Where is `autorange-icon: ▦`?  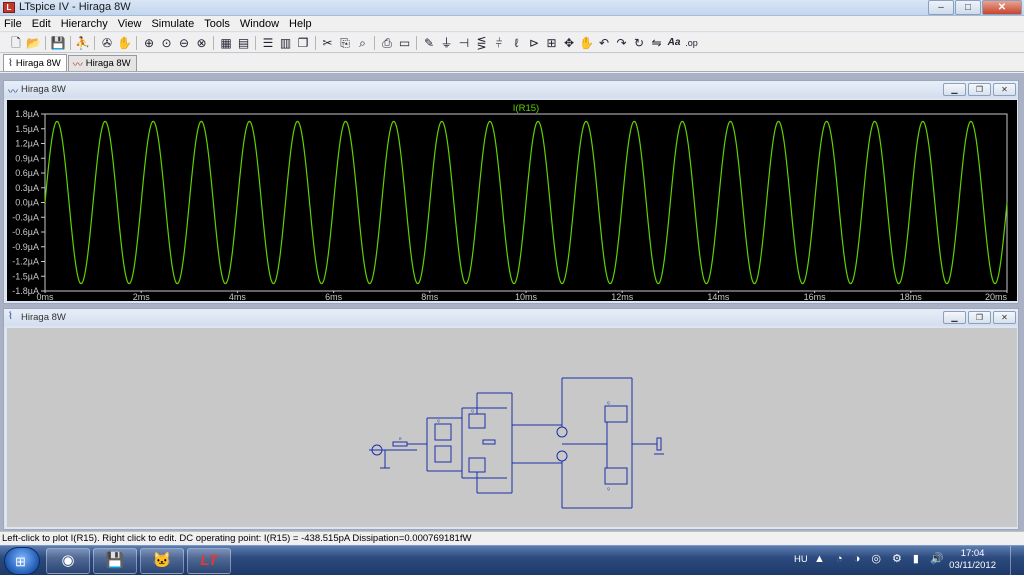
autorange-icon: ▦ is located at coordinates (226, 43).